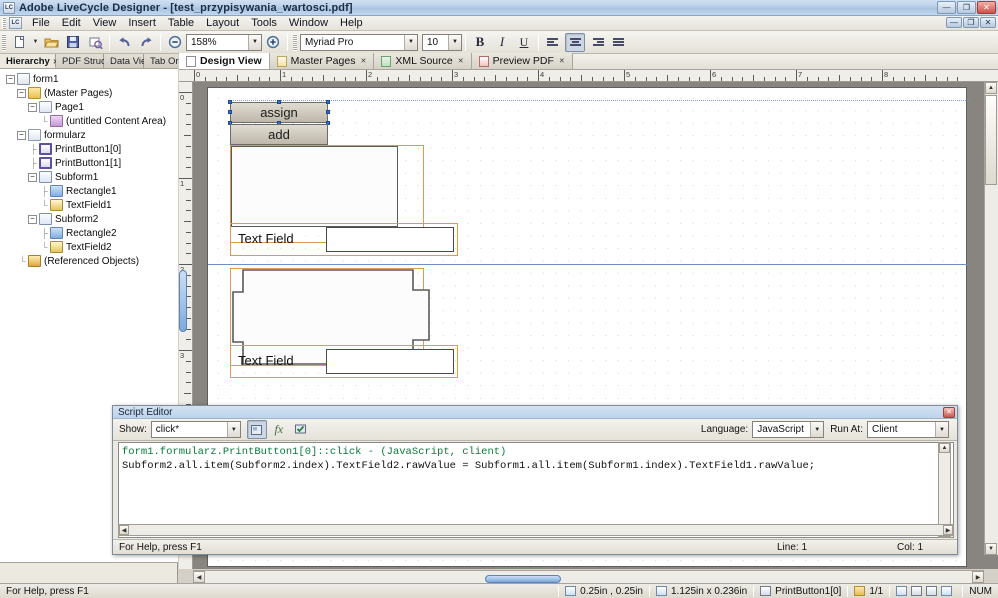 This screenshot has height=598, width=998. Describe the element at coordinates (233, 429) in the screenshot. I see `show-event-dropdown-icon: ▼` at that location.